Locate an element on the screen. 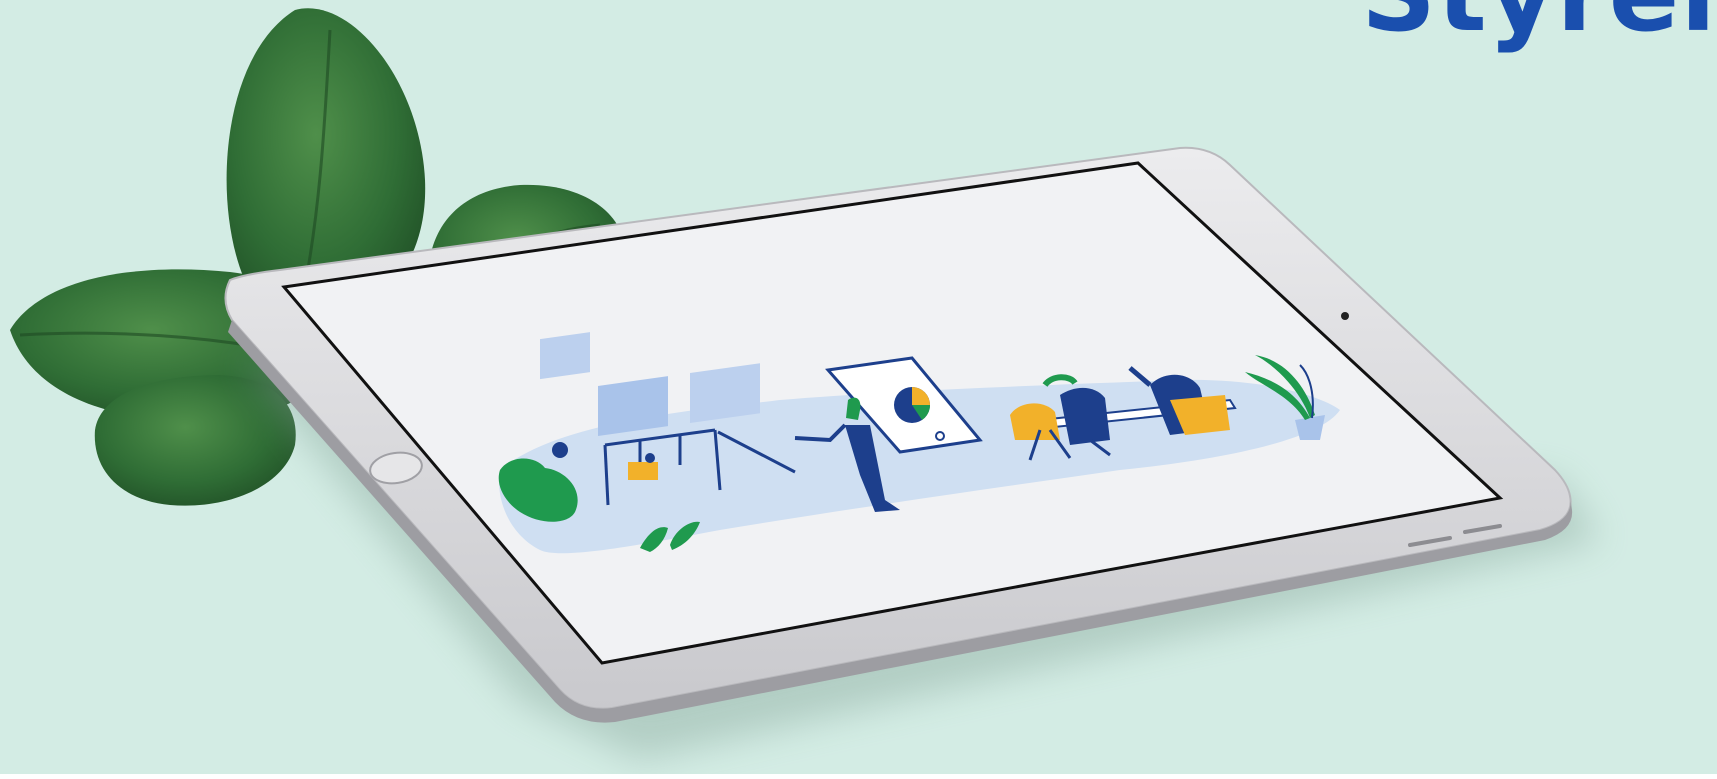  camera-icon is located at coordinates (1345, 316).